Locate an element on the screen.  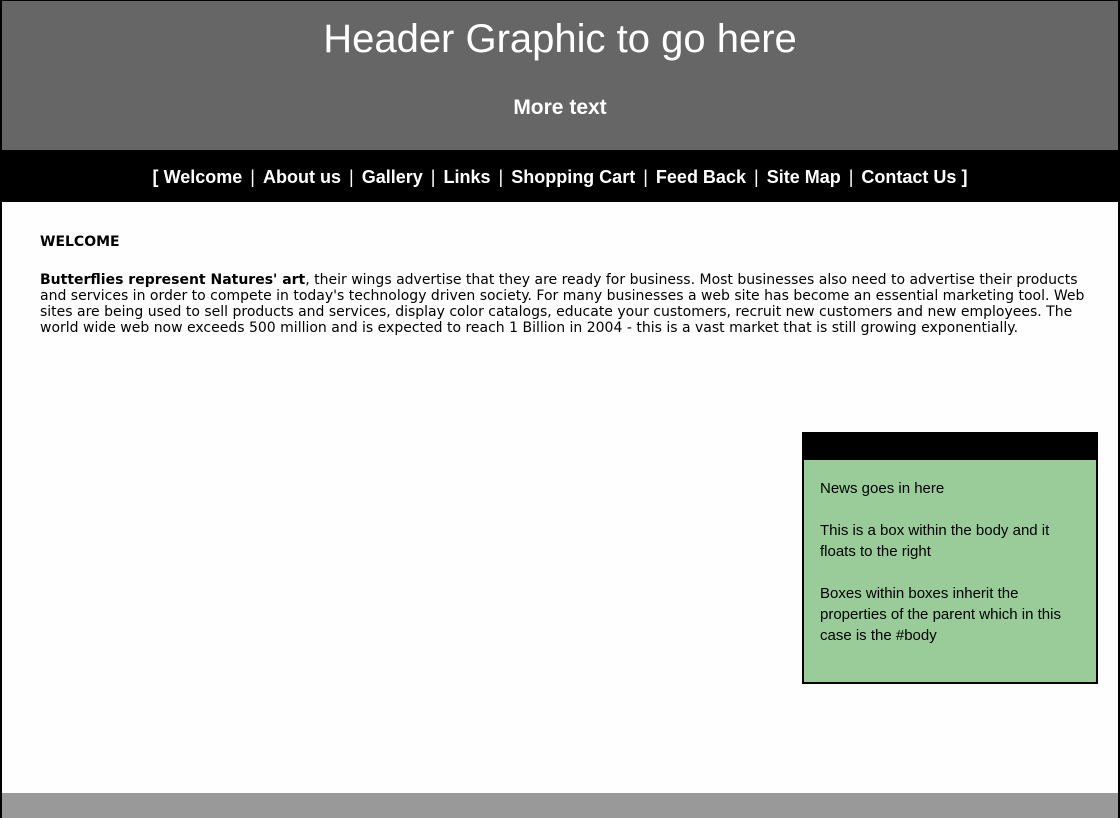
nav-link-links: Links is located at coordinates (466, 177).